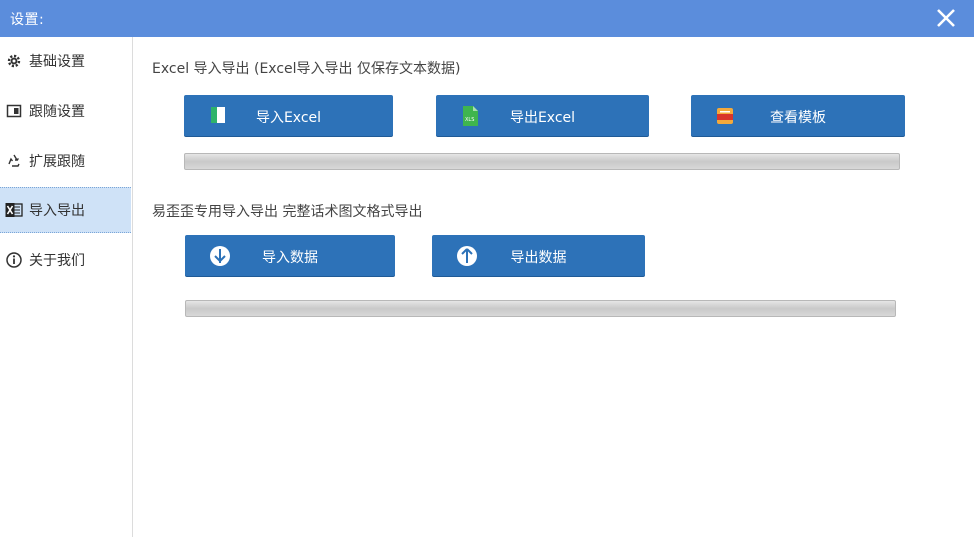 This screenshot has height=537, width=974. I want to click on import-data-button: 导入数据, so click(290, 255).